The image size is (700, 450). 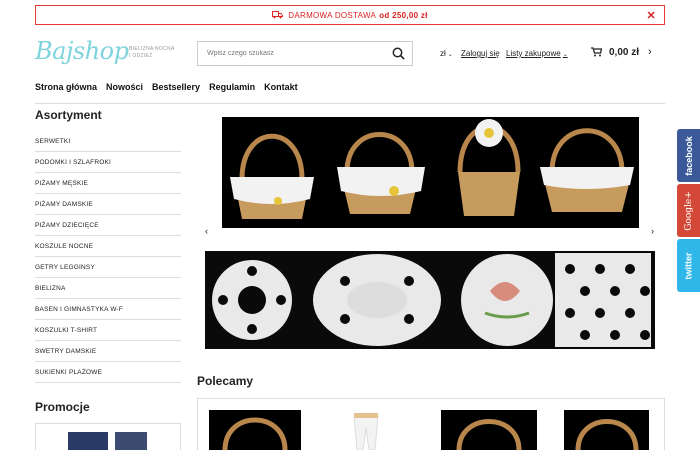 I want to click on chevron-right-icon: ›, so click(x=650, y=52).